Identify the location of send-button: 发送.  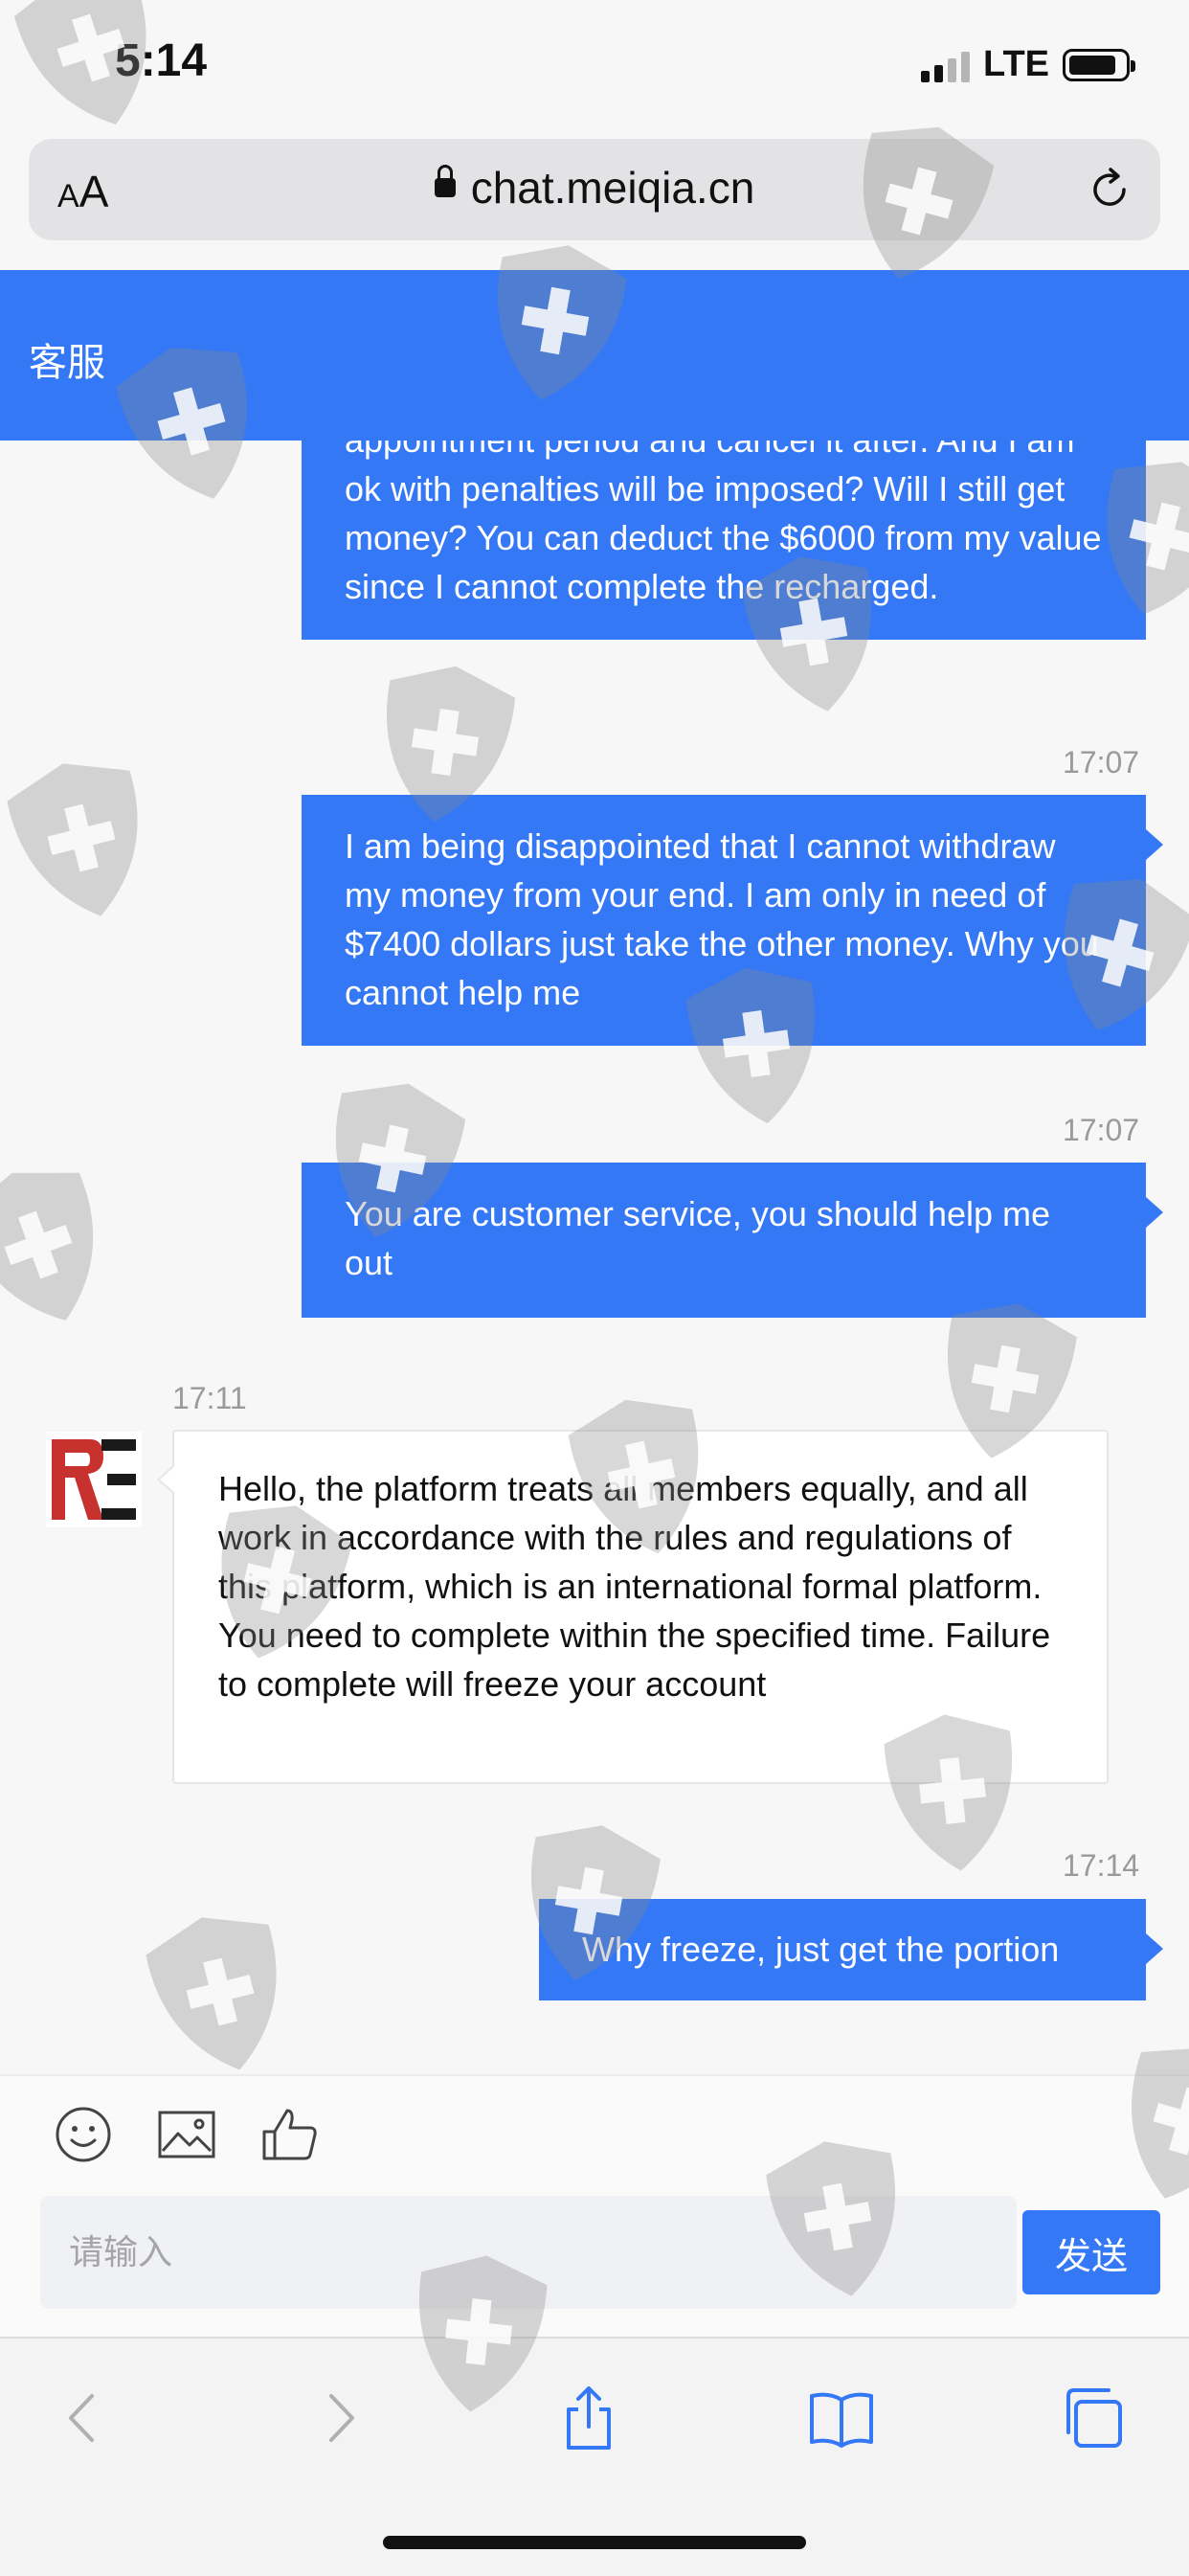
(1091, 2252).